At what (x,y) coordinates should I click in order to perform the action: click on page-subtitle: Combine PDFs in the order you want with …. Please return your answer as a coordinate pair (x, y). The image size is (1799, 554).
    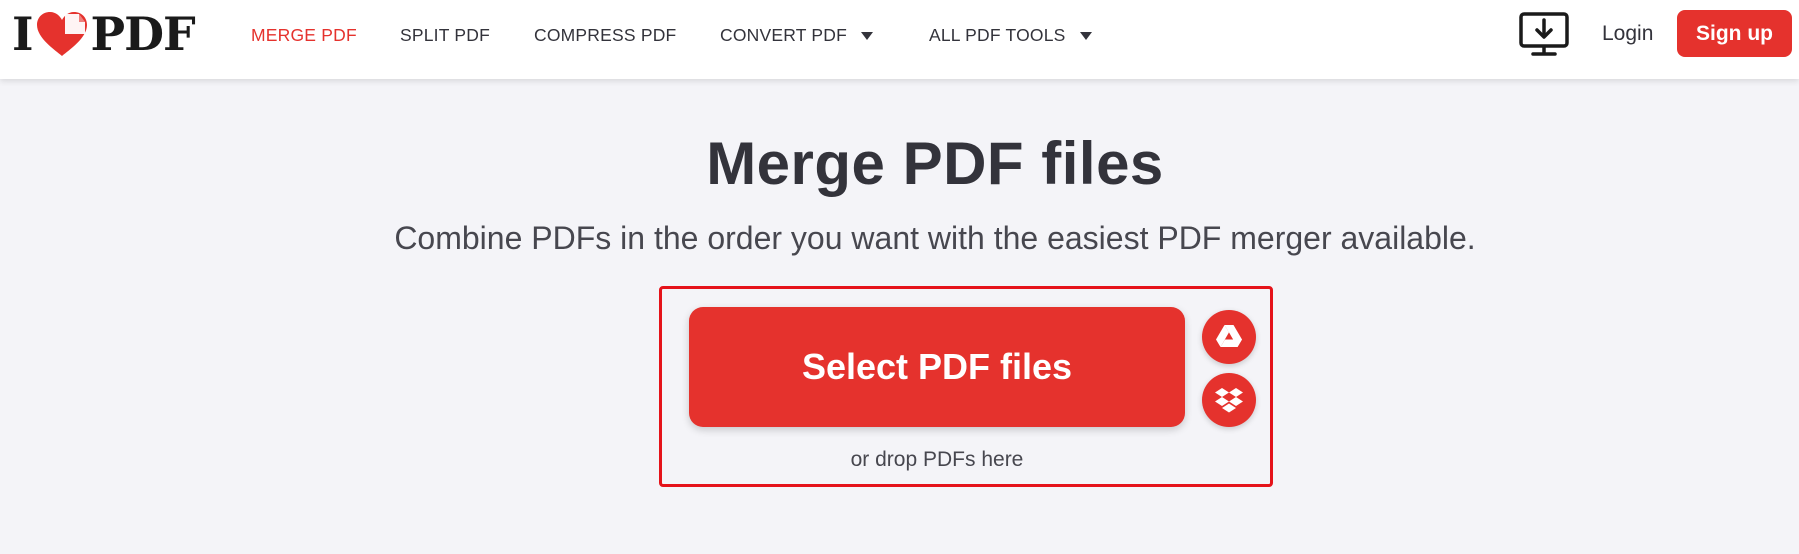
    Looking at the image, I should click on (935, 238).